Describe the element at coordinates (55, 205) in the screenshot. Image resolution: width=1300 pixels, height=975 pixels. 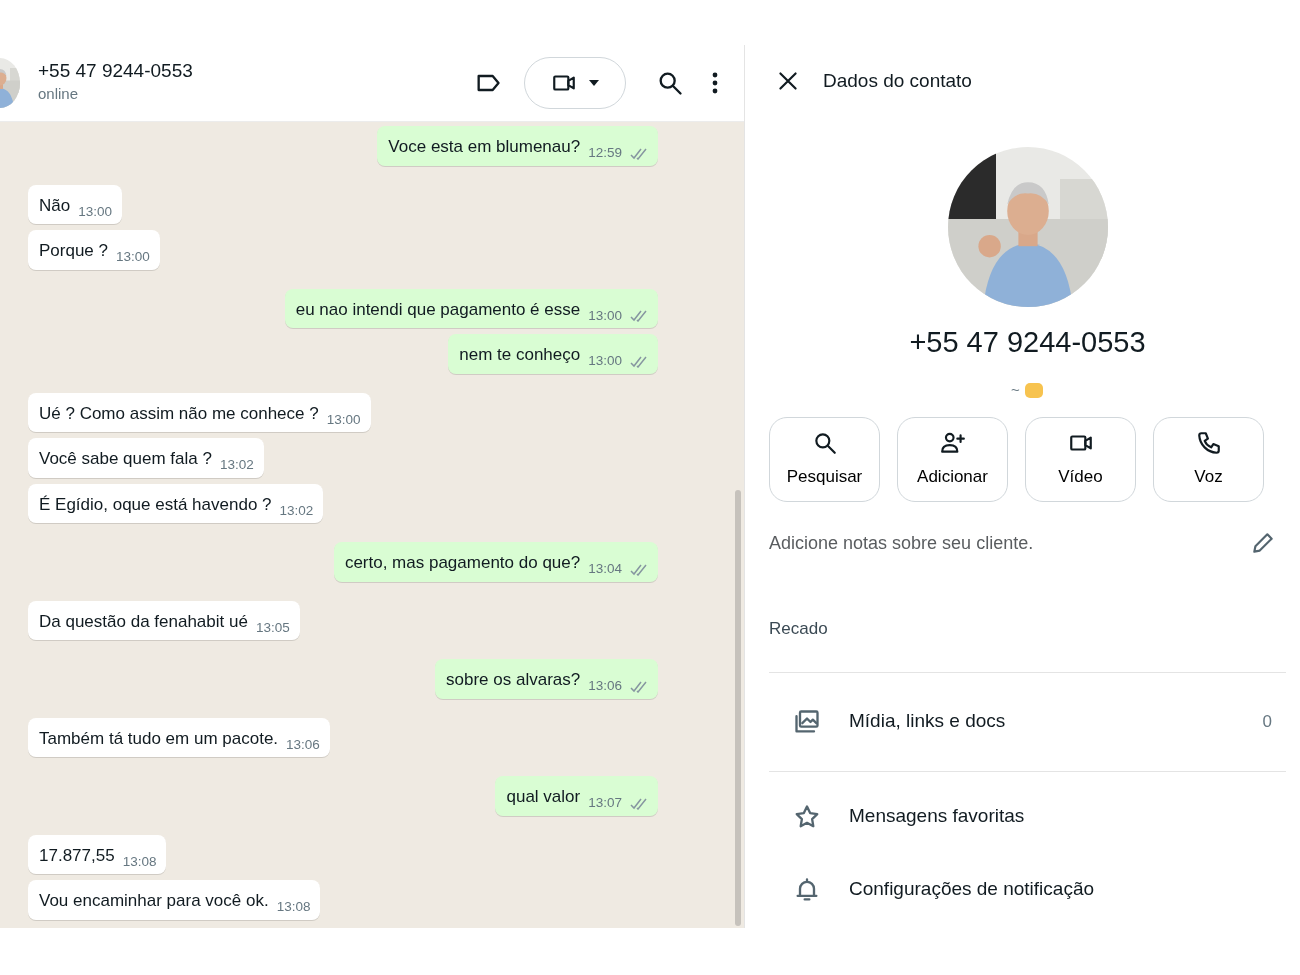
I see `message-text: Não` at that location.